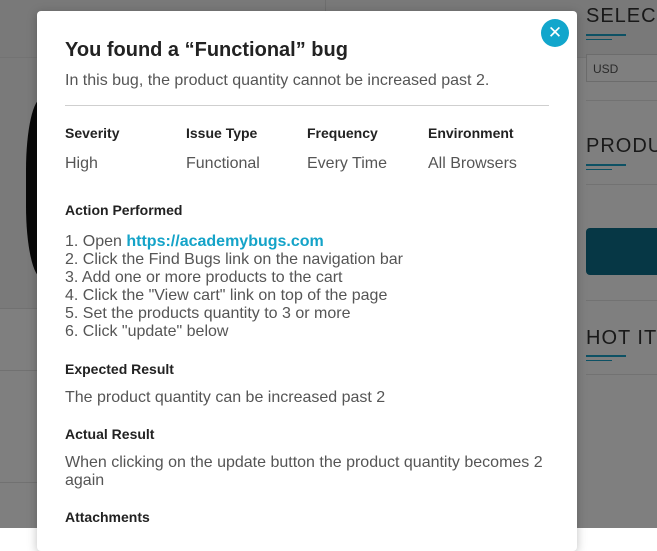 The width and height of the screenshot is (657, 551). I want to click on list-item: 1. Open https://academybugs.com, so click(234, 242).